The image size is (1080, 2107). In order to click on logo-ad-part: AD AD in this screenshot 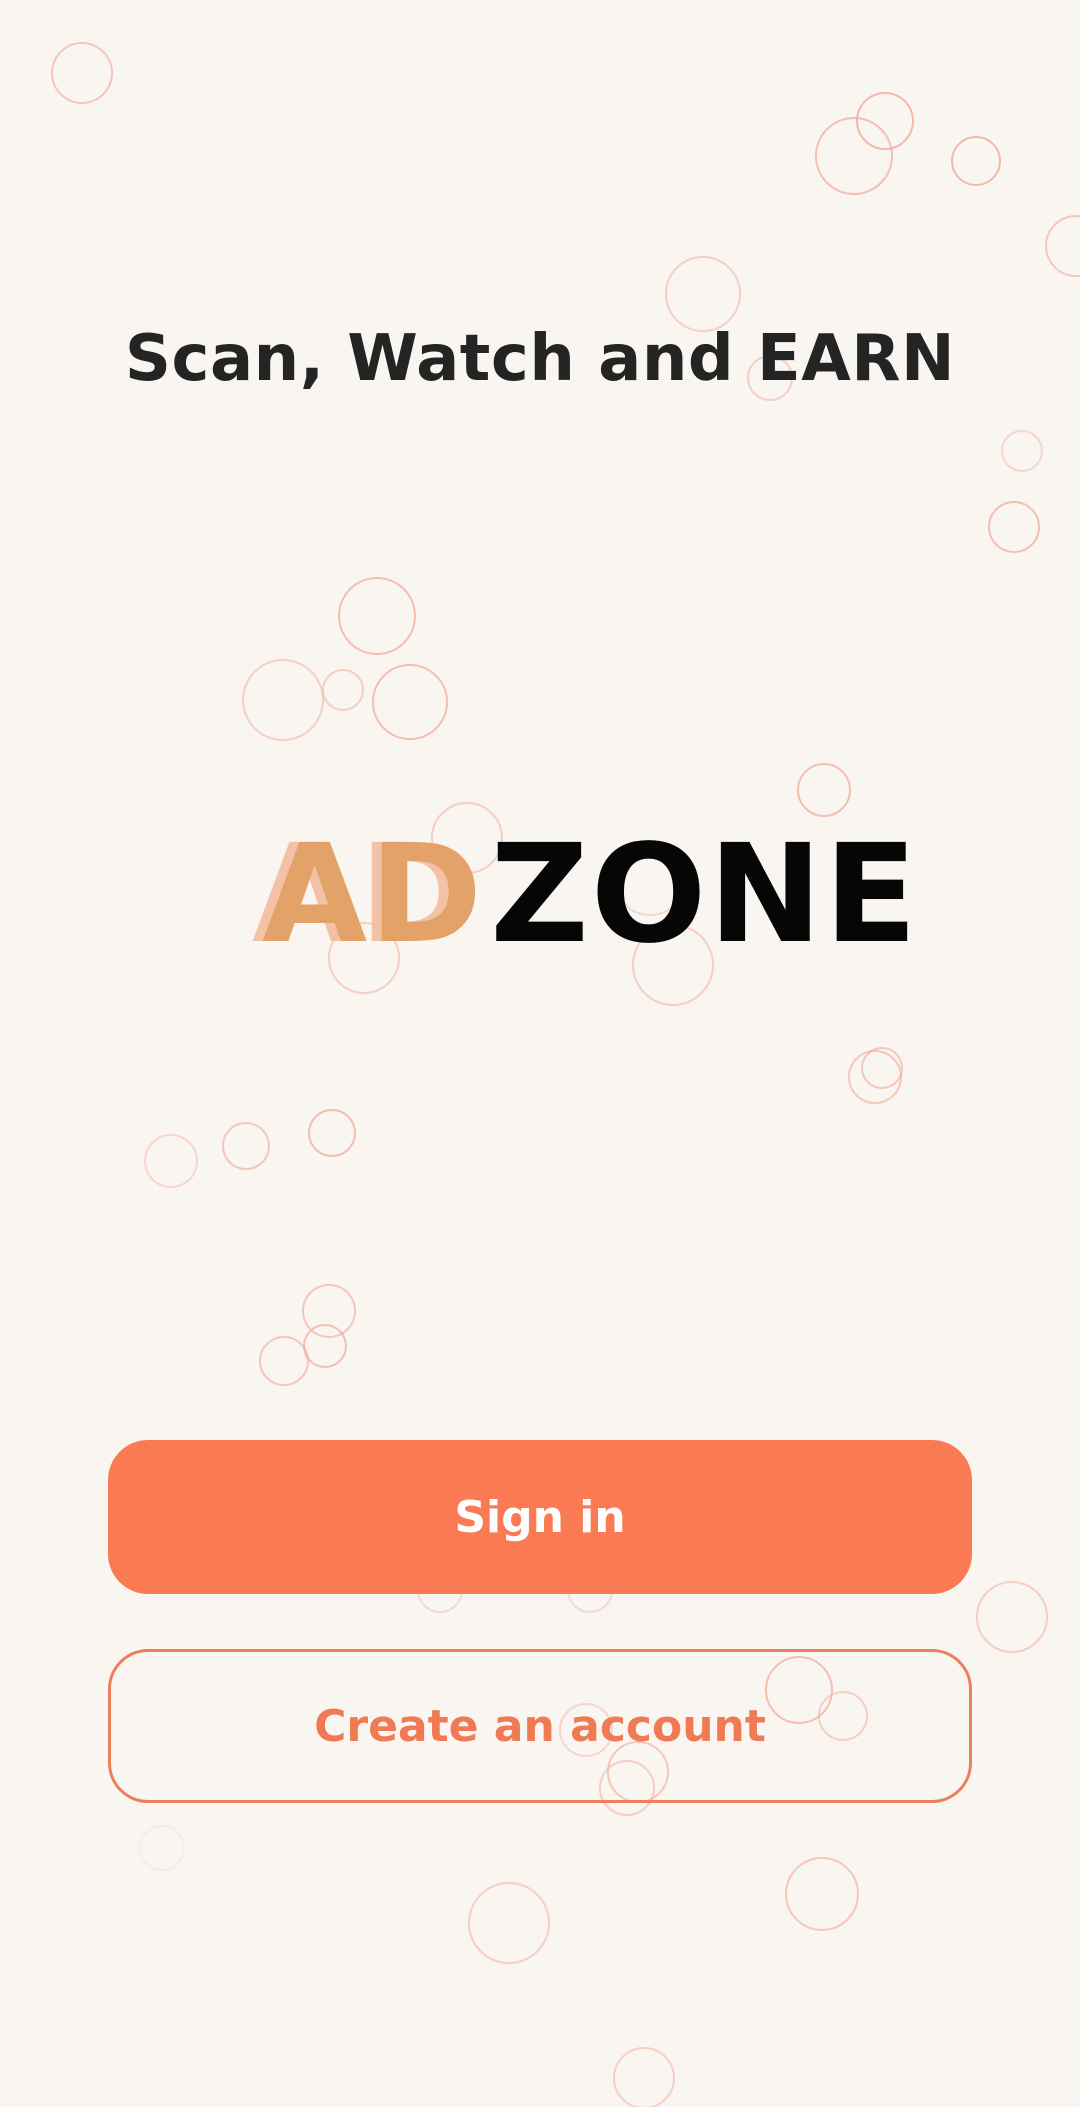, I will do `click(368, 895)`.